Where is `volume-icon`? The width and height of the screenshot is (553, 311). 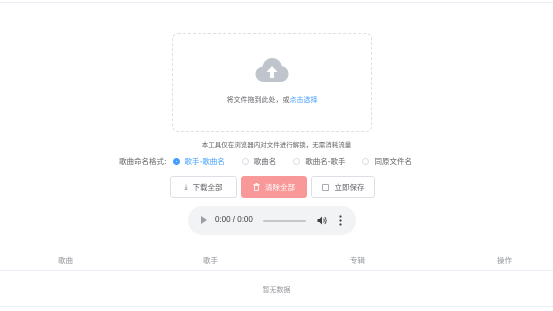
volume-icon is located at coordinates (322, 220).